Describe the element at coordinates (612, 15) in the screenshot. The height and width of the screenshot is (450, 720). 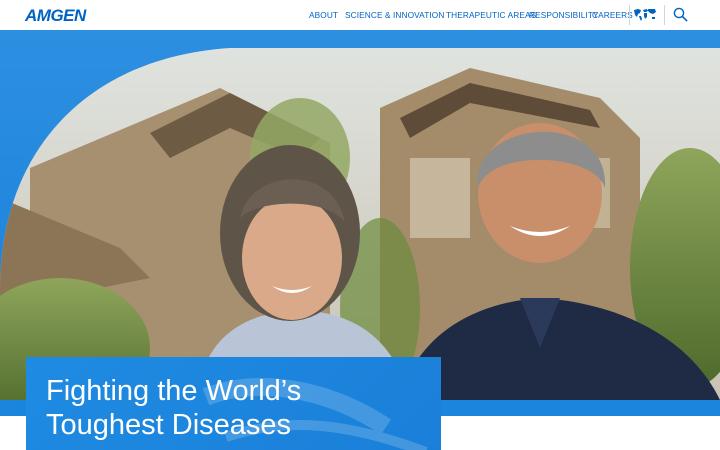
I see `nav-item-careers: CAREERS` at that location.